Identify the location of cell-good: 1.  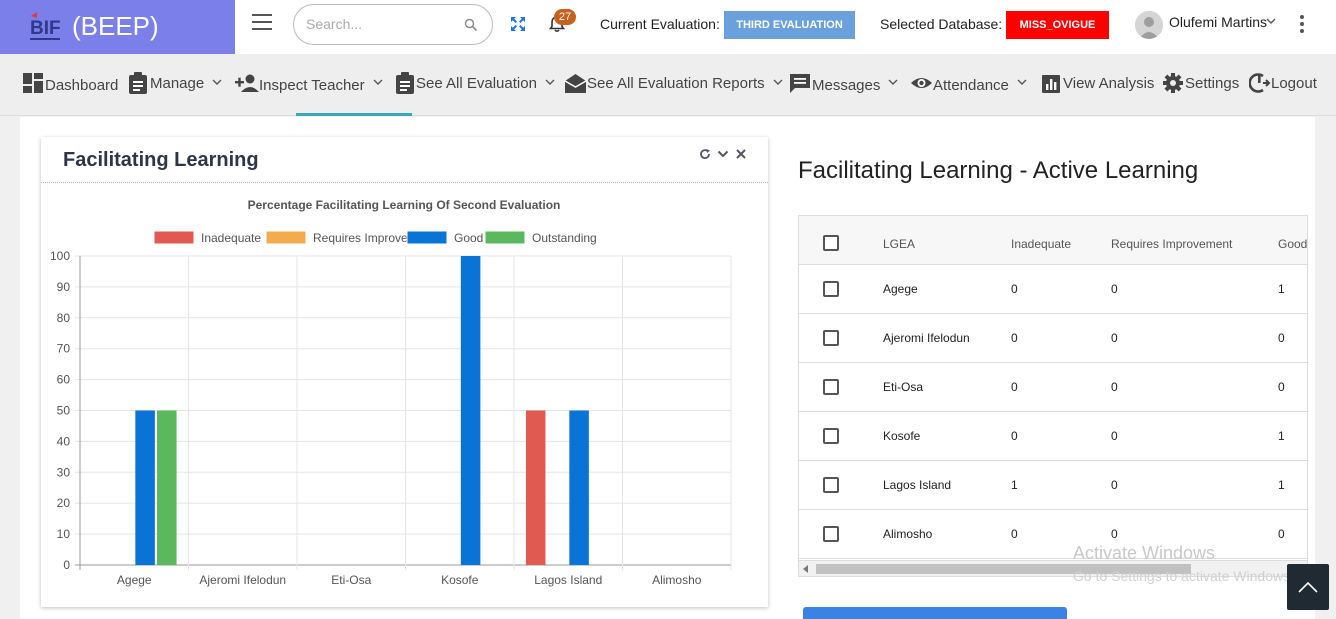
(1281, 289).